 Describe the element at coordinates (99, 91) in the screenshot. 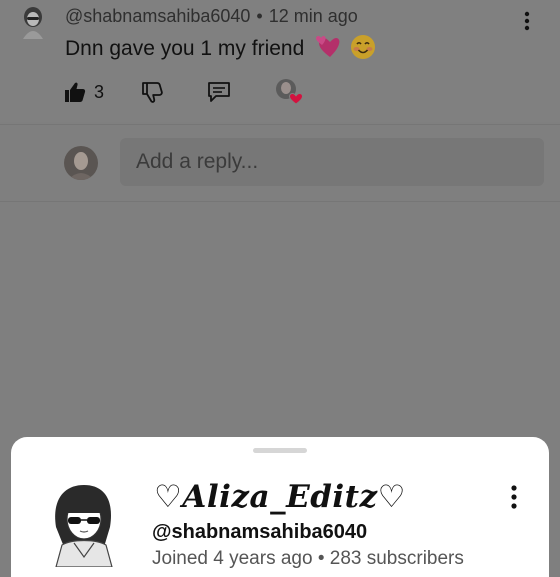

I see `like-count: 3` at that location.